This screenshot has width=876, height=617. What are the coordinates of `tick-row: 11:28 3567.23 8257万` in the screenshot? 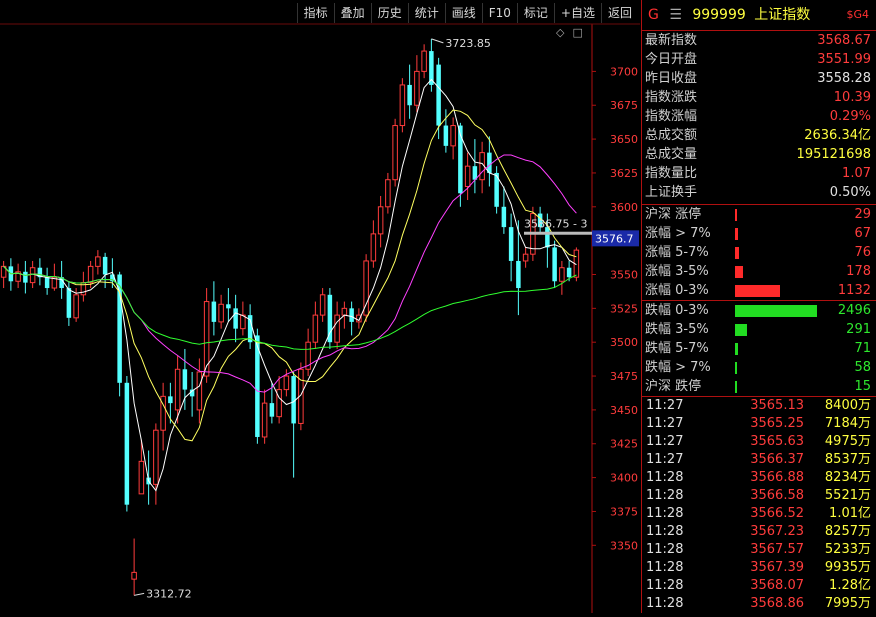 It's located at (759, 532).